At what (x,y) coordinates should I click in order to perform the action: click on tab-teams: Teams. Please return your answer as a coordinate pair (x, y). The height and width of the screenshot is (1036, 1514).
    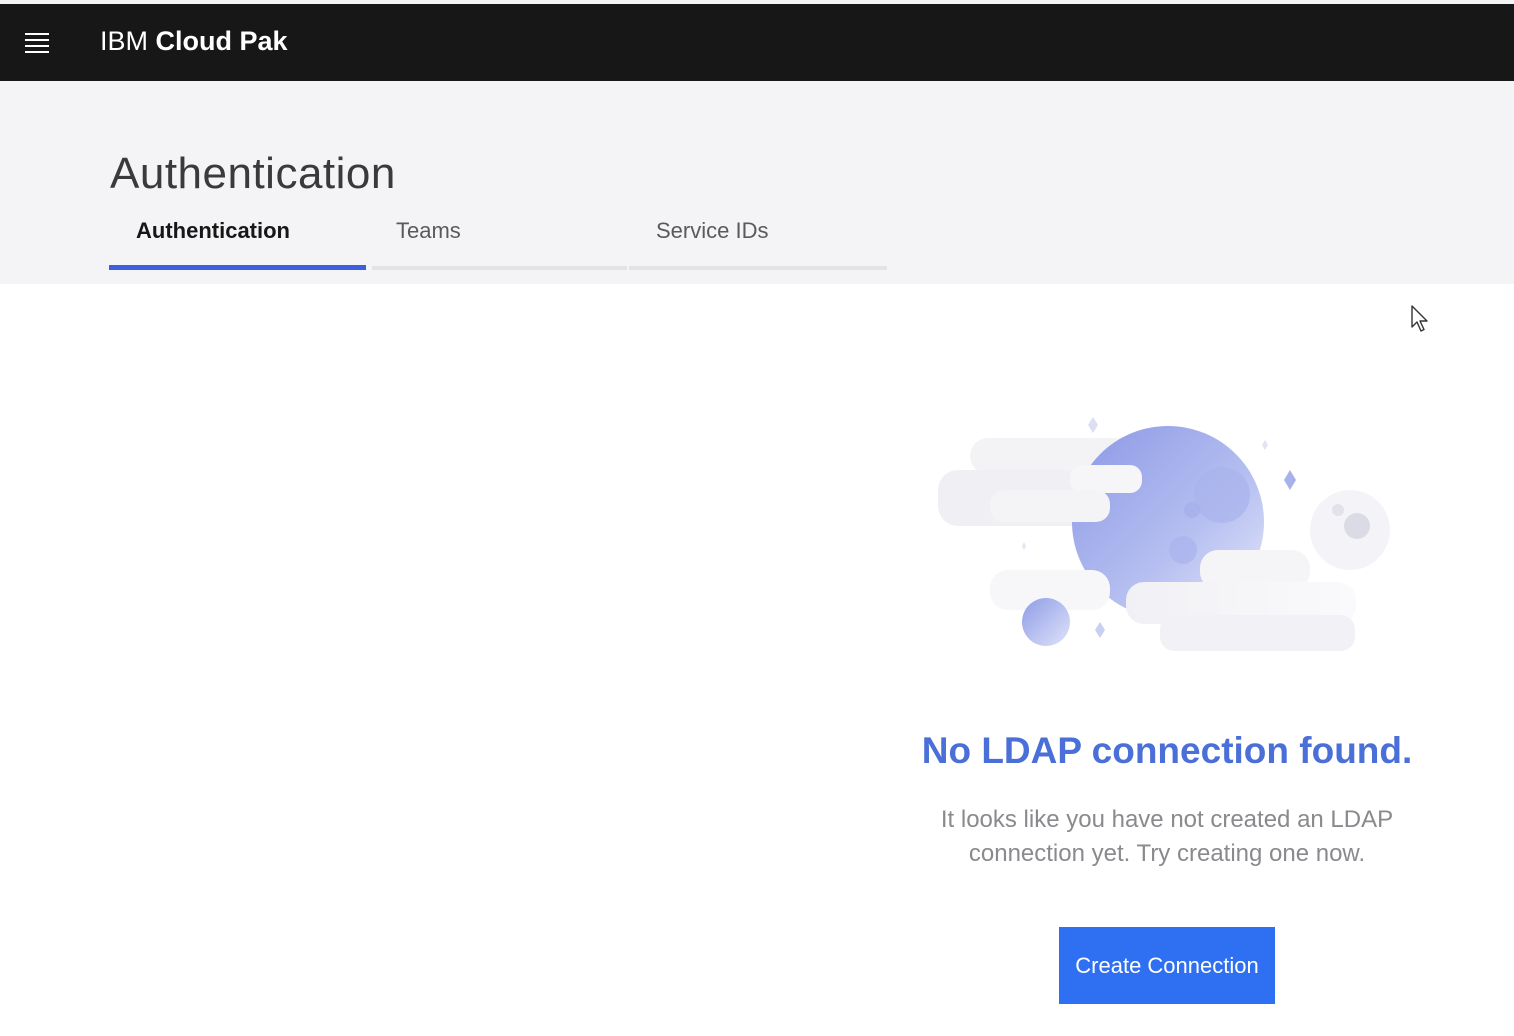
    Looking at the image, I should click on (499, 240).